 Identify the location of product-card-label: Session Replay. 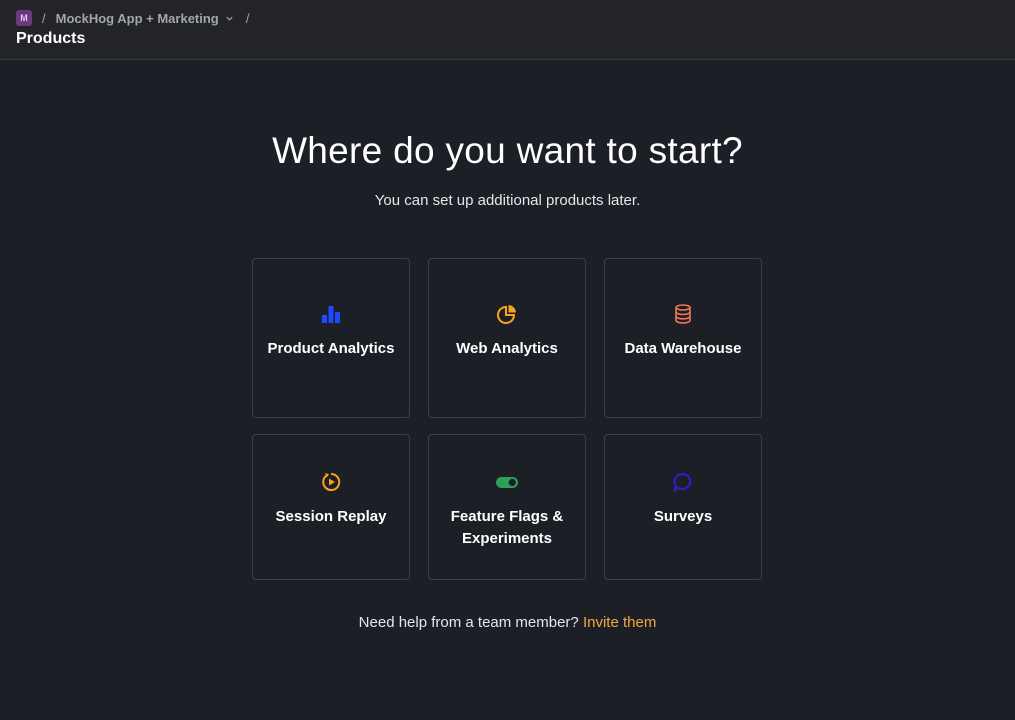
(331, 516).